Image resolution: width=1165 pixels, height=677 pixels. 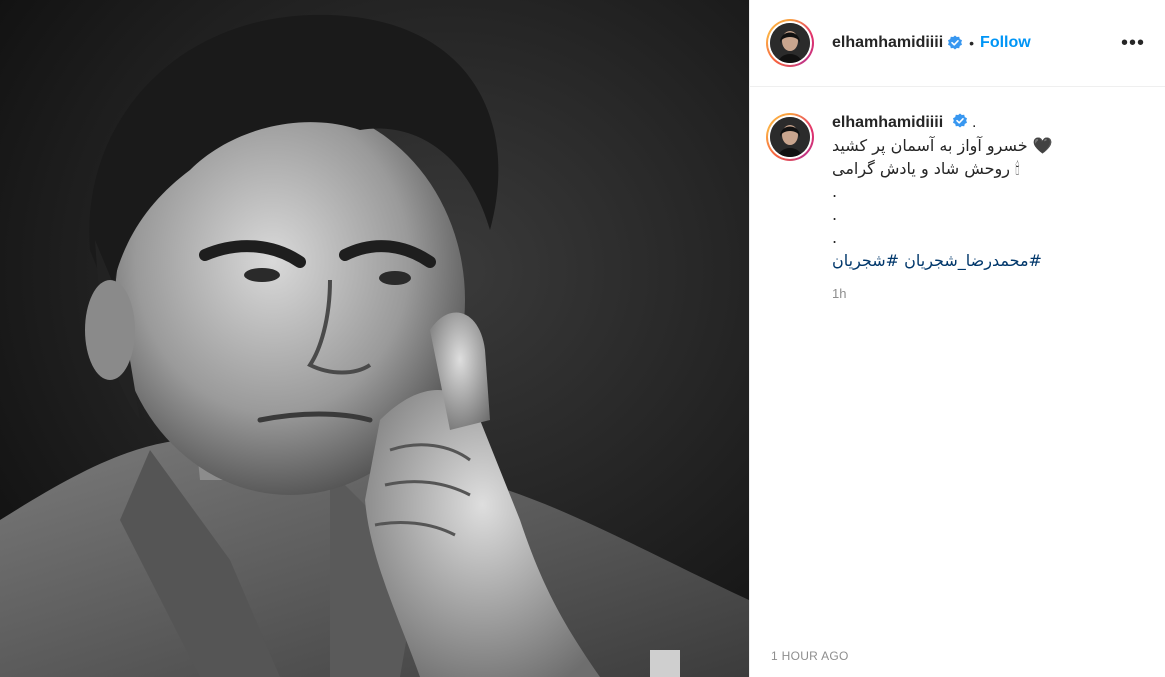 I want to click on caption-line: 🖤 خسرو آواز به آسمان پر کشید, so click(x=942, y=145).